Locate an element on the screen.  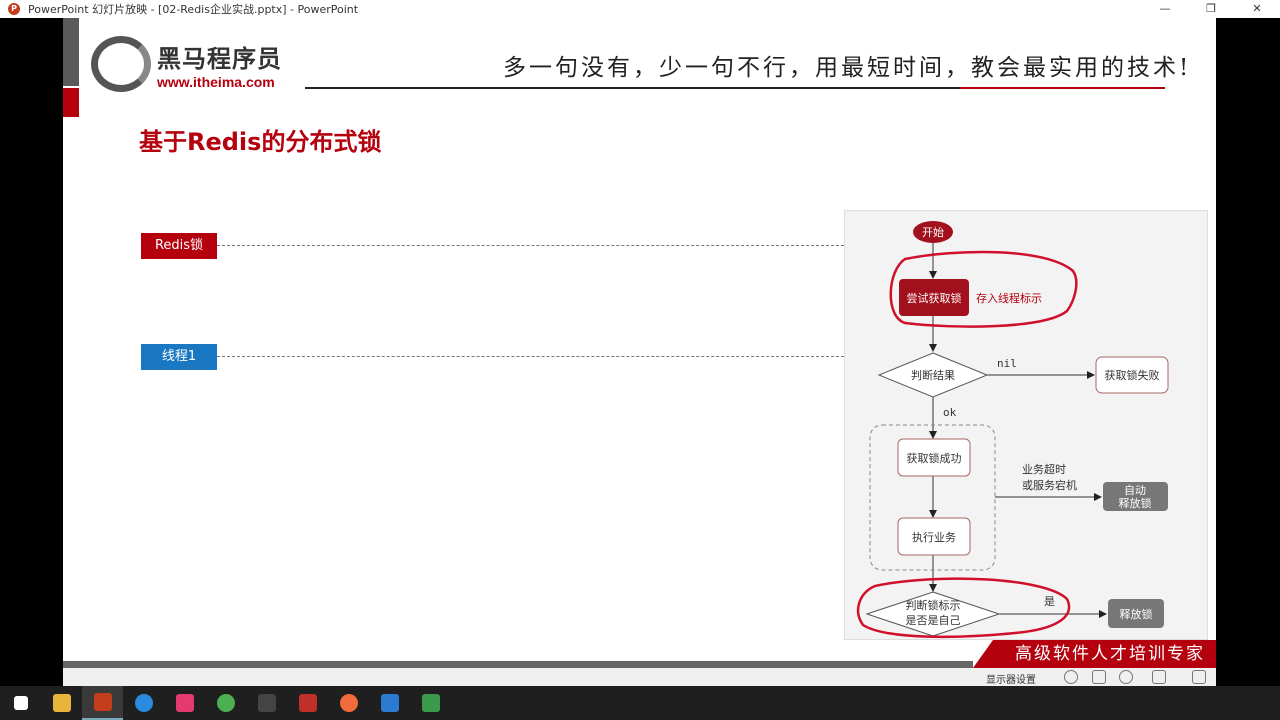
taskbar-intellij is located at coordinates (184, 703).